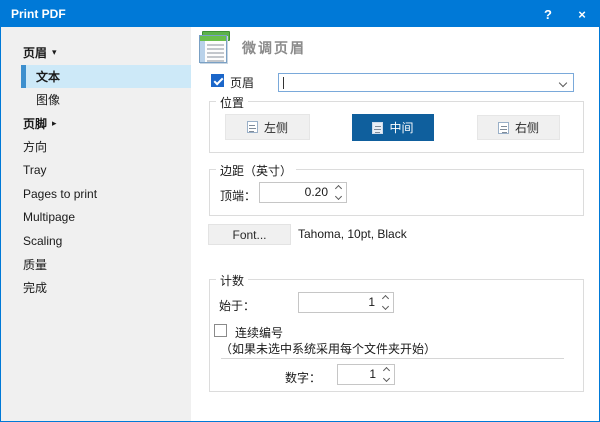 This screenshot has height=422, width=600. I want to click on count-group-label: 计数, so click(232, 280).